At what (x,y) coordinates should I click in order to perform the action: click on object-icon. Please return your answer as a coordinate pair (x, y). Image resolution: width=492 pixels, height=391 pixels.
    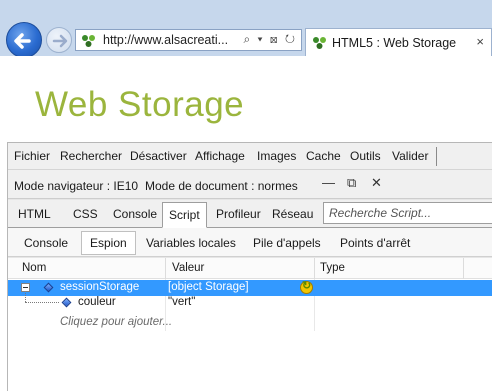
    Looking at the image, I should click on (48, 287).